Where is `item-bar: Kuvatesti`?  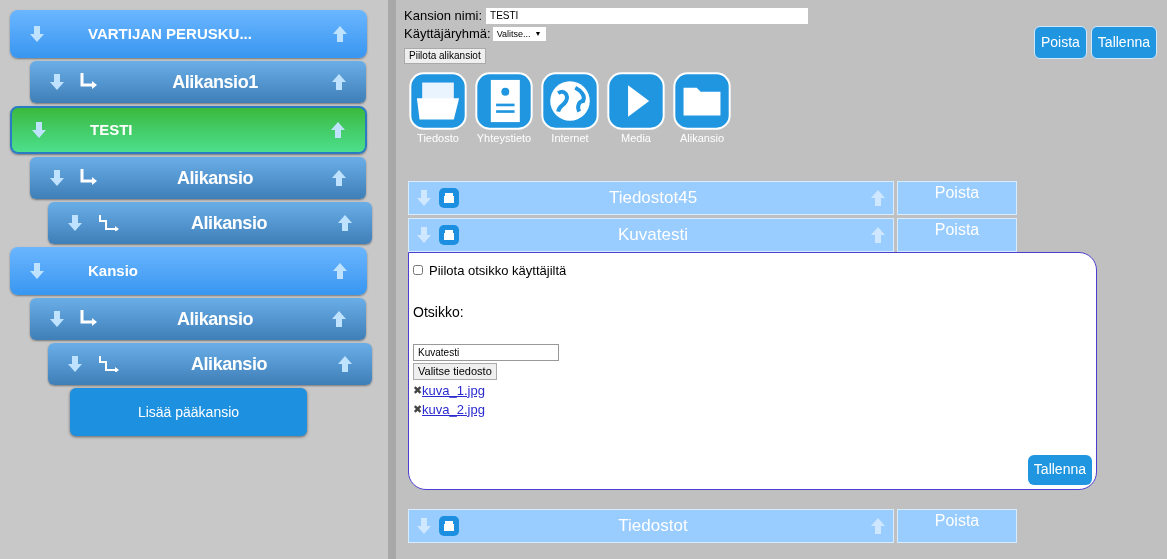 item-bar: Kuvatesti is located at coordinates (651, 234).